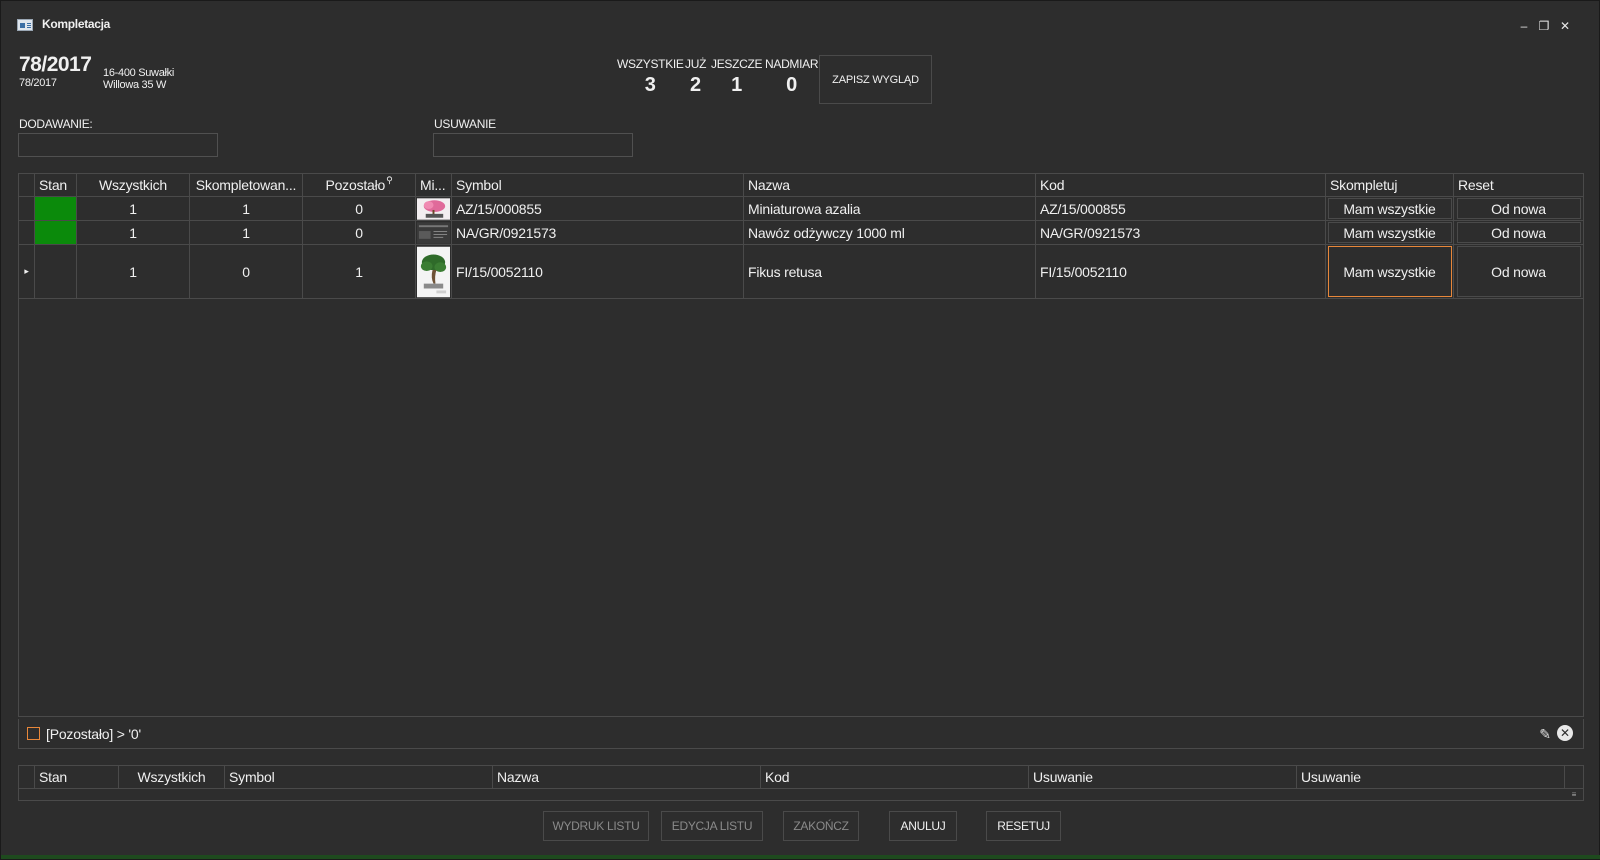  I want to click on adding-label: DODAWANIE:, so click(56, 124).